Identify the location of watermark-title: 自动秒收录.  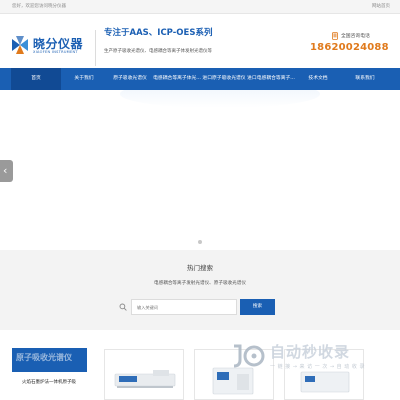
(310, 352).